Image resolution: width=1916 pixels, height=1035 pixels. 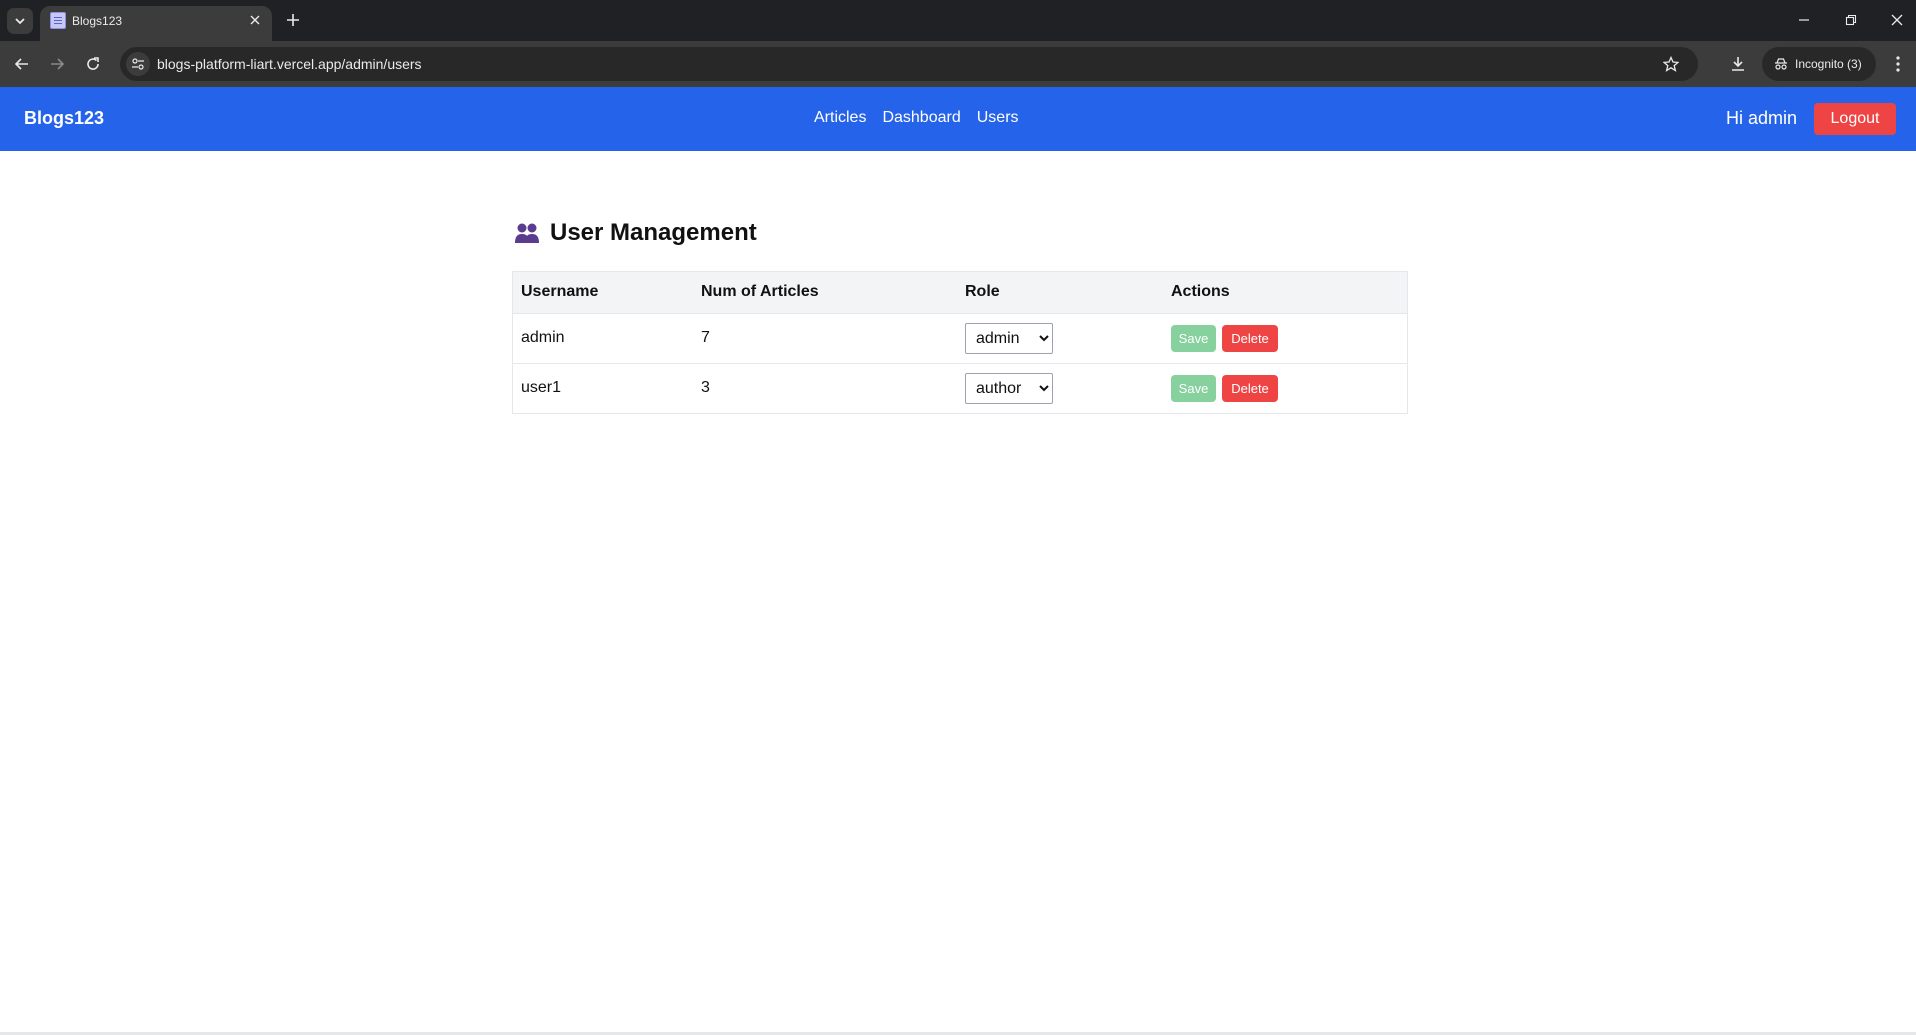 What do you see at coordinates (840, 118) in the screenshot?
I see `nav-link-articles: Articles` at bounding box center [840, 118].